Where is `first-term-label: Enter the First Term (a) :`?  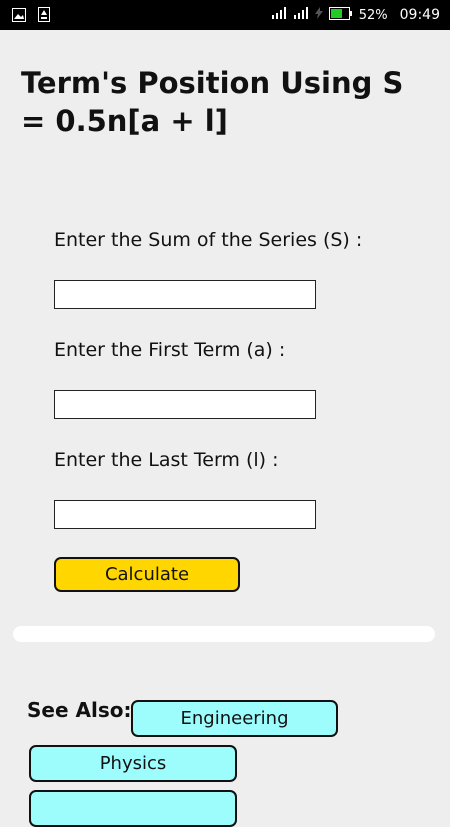 first-term-label: Enter the First Term (a) : is located at coordinates (170, 350).